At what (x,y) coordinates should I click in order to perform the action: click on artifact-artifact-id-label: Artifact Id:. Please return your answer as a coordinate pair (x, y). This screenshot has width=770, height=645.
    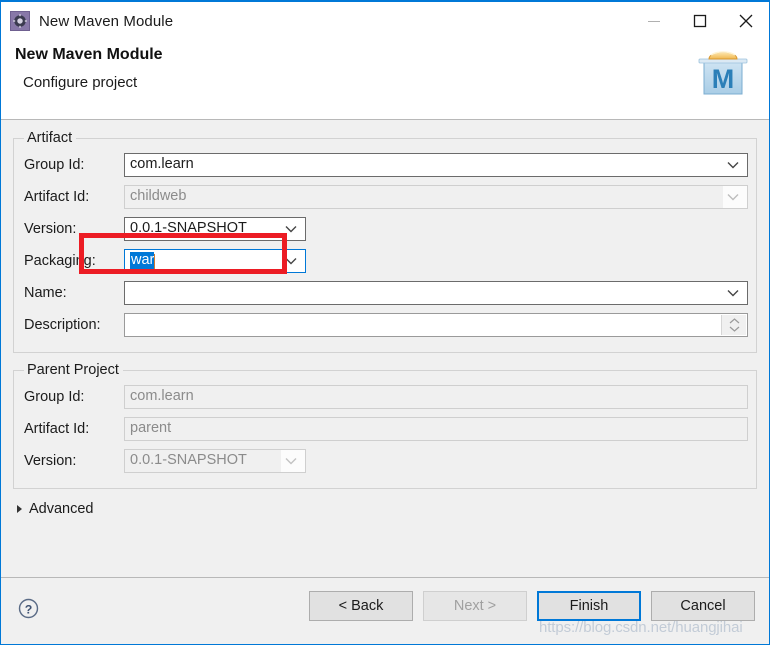
    Looking at the image, I should click on (57, 197).